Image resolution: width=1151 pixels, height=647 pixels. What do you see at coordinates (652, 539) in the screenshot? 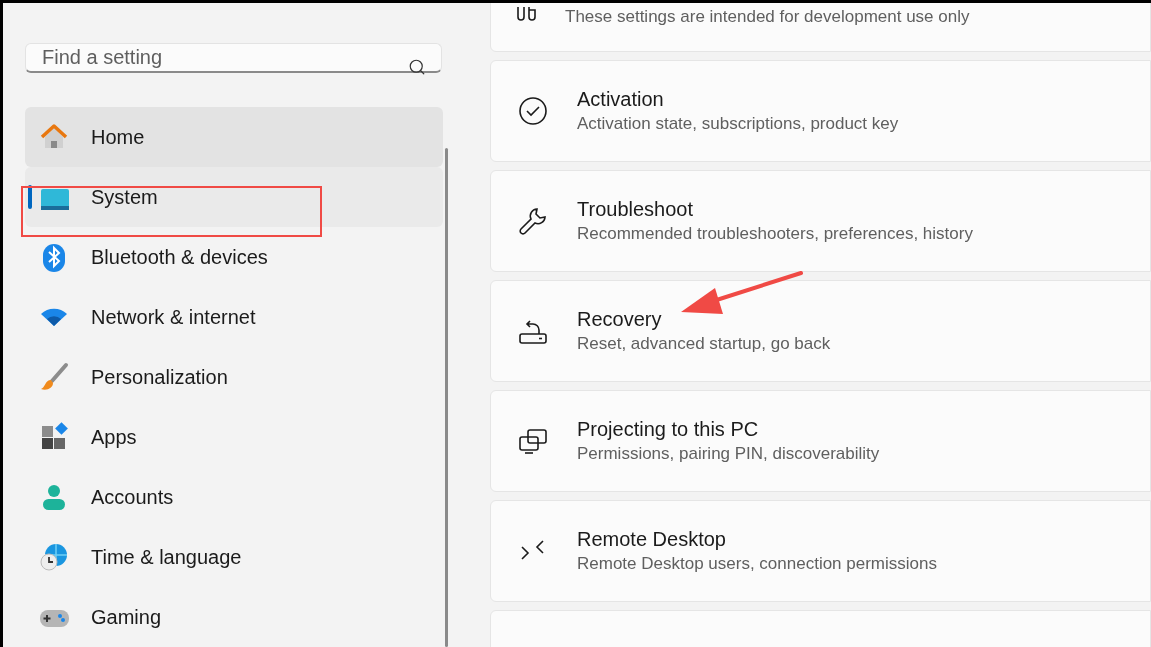
I see `card-title: Remote Desktop` at bounding box center [652, 539].